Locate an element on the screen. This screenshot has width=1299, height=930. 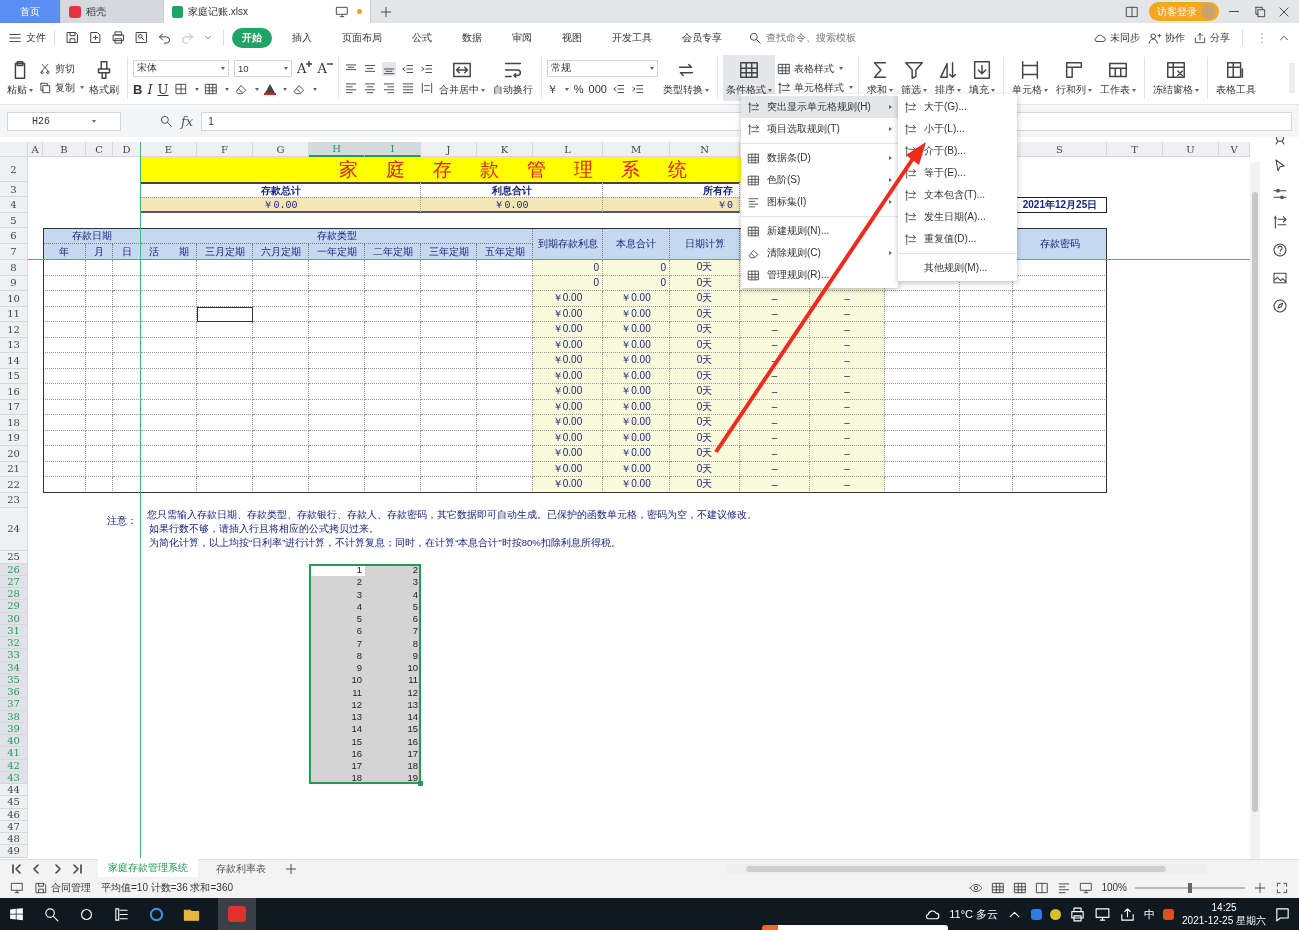
ribbon-tab: 页面布局 is located at coordinates (362, 37).